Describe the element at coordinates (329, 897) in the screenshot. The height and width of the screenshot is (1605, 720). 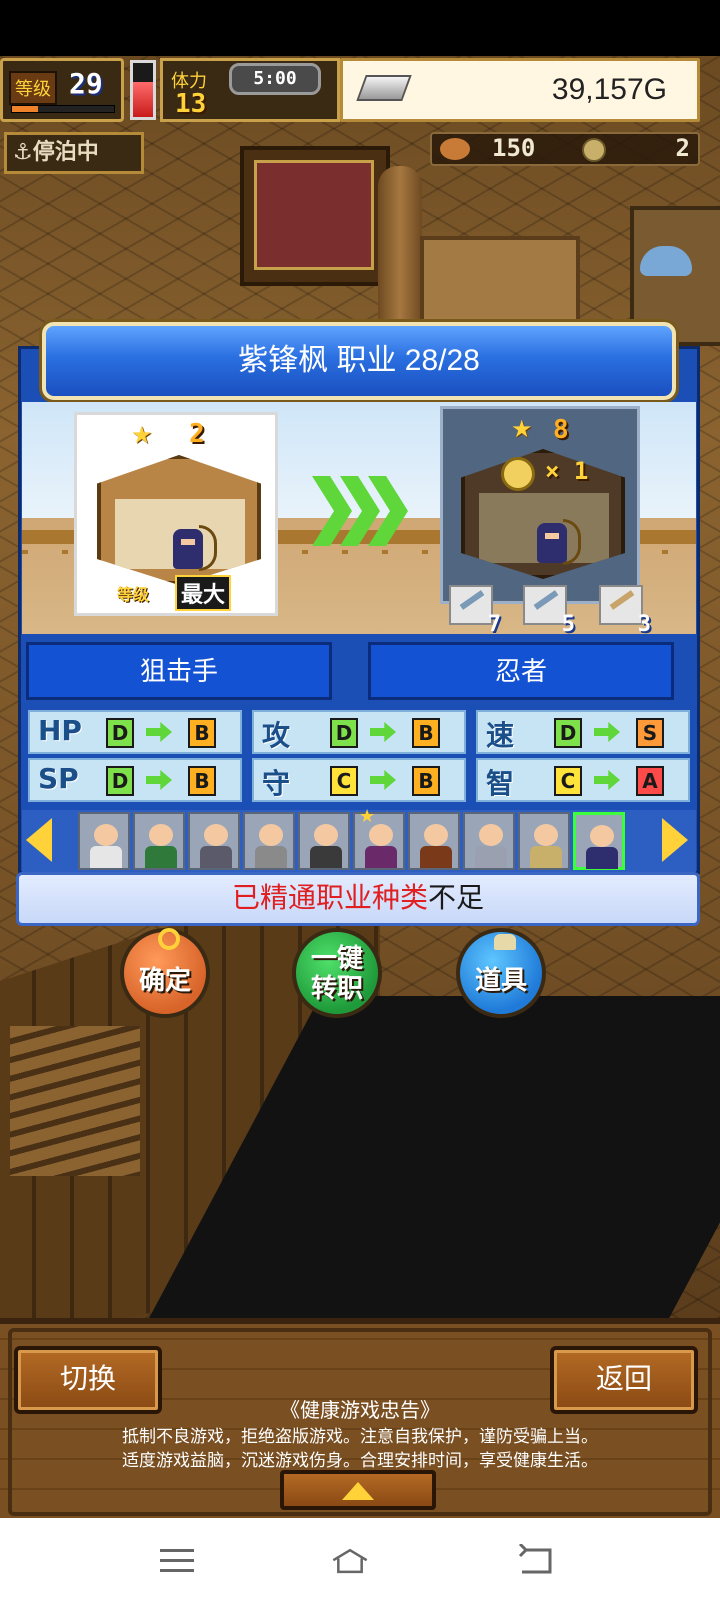
I see `notice-red-text: 已精通职业种类` at that location.